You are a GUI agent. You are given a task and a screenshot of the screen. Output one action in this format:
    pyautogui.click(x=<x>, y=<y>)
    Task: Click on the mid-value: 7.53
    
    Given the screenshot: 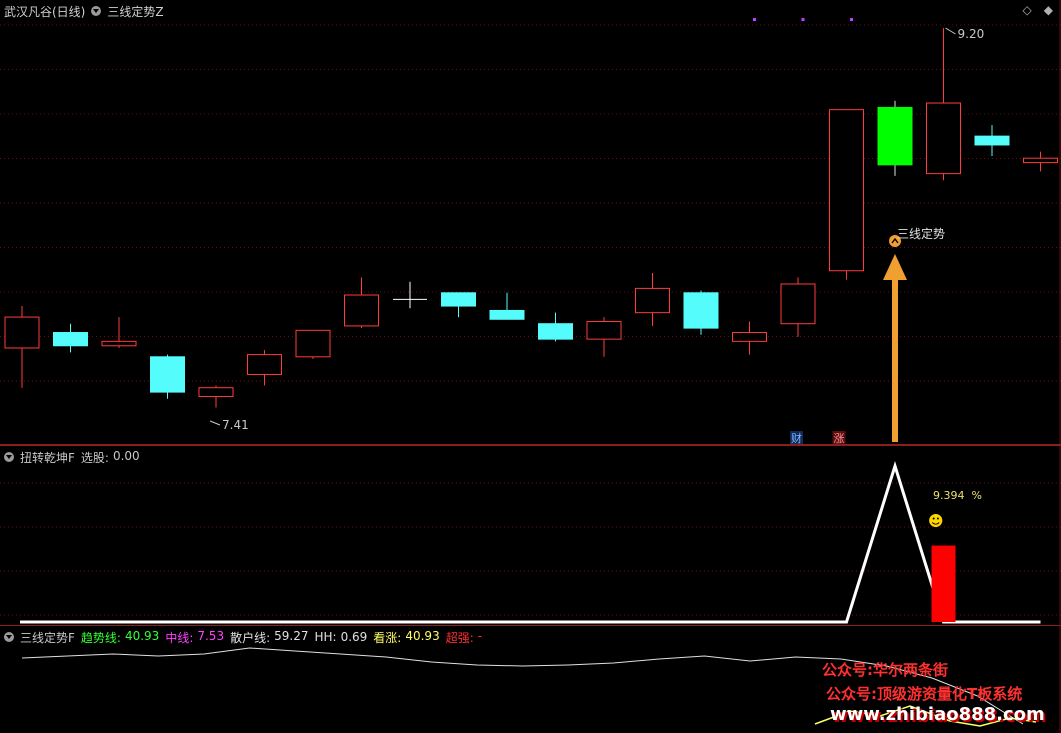 What is the action you would take?
    pyautogui.click(x=211, y=635)
    